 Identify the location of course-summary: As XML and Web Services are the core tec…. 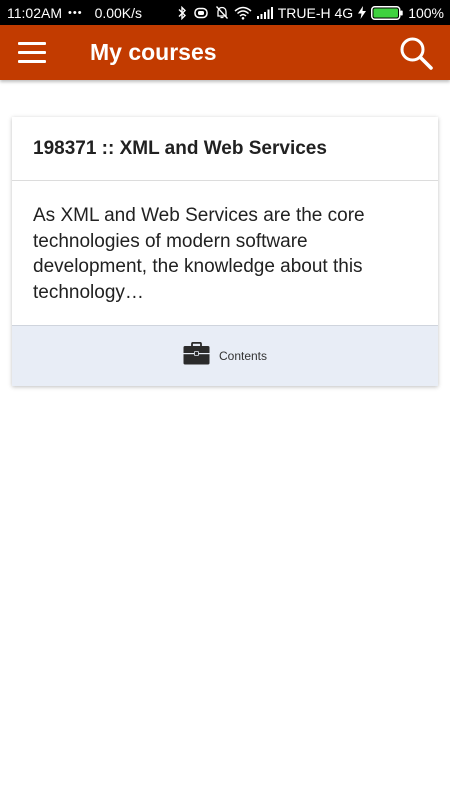
(199, 254).